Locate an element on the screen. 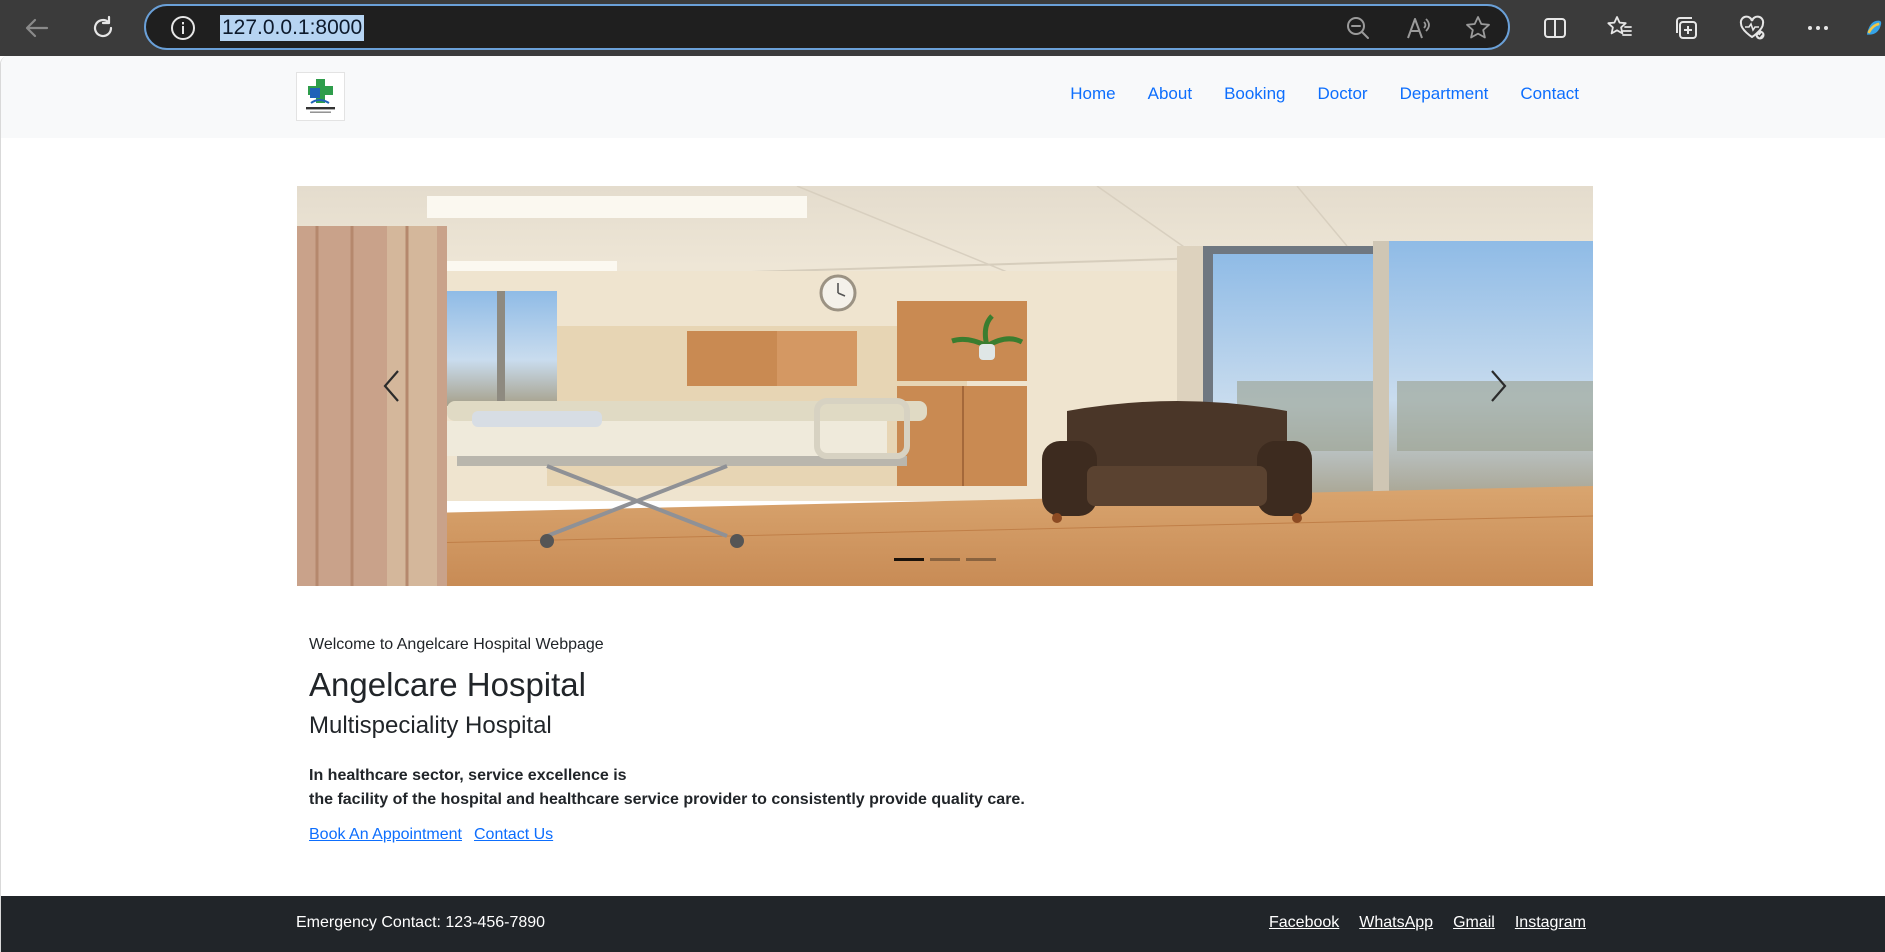  cta-links: Book An Appointment Contact Us is located at coordinates (909, 835).